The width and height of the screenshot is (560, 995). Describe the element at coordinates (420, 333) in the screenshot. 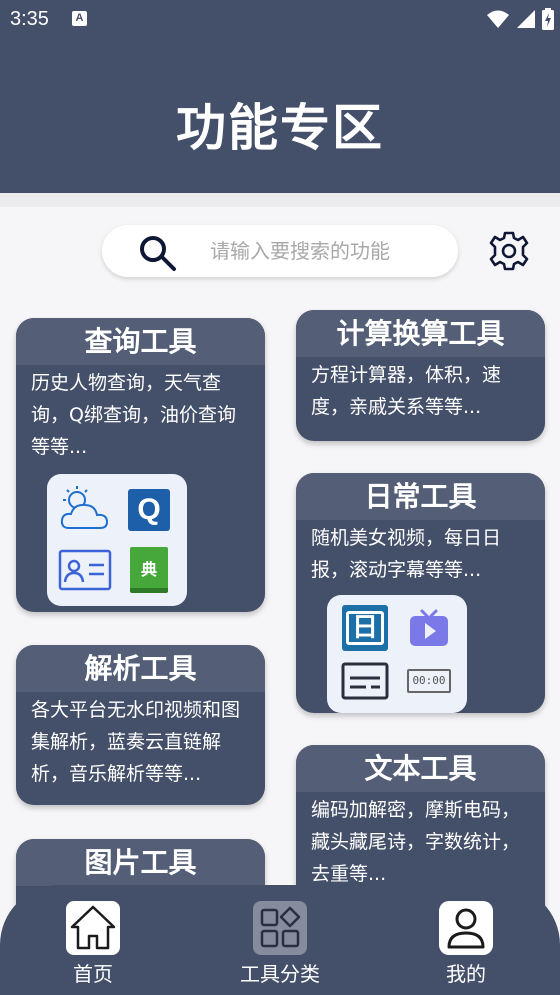

I see `card-title: 计算换算工具` at that location.